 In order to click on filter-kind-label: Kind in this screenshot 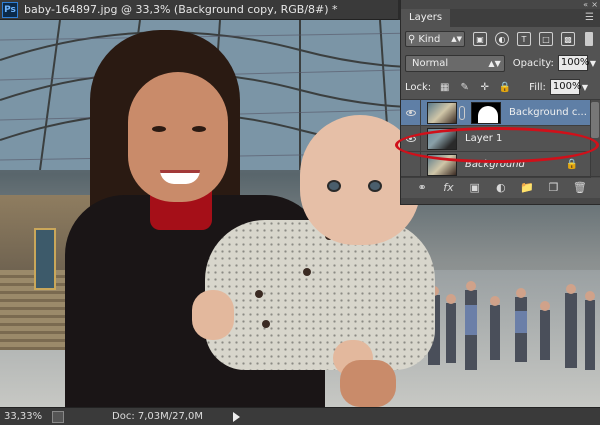, I will do `click(429, 39)`.